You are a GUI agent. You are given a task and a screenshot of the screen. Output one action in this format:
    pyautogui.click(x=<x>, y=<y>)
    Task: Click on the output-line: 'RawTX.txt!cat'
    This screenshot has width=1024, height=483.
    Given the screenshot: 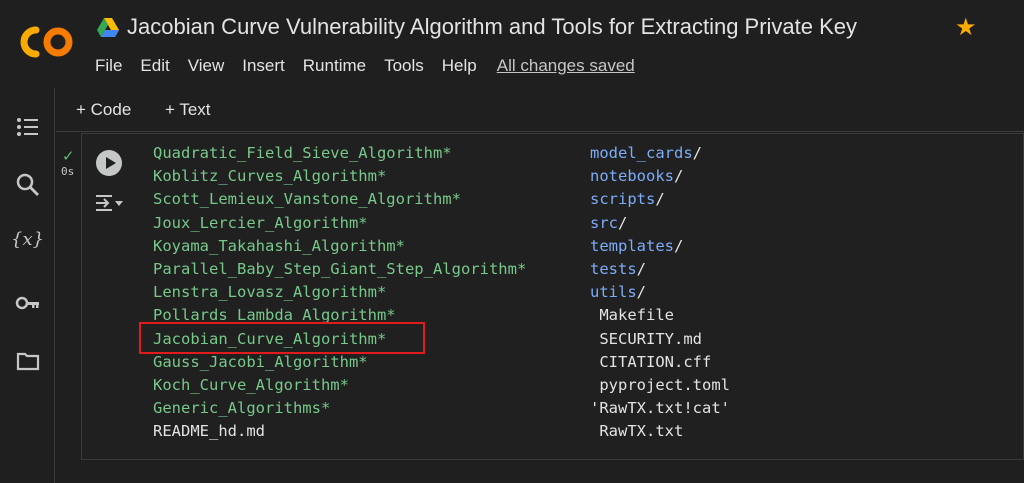 What is the action you would take?
    pyautogui.click(x=660, y=408)
    